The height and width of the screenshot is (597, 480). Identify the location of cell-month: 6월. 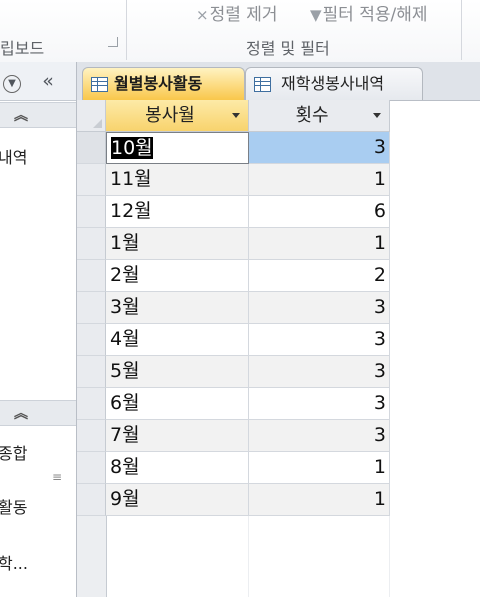
(177, 404).